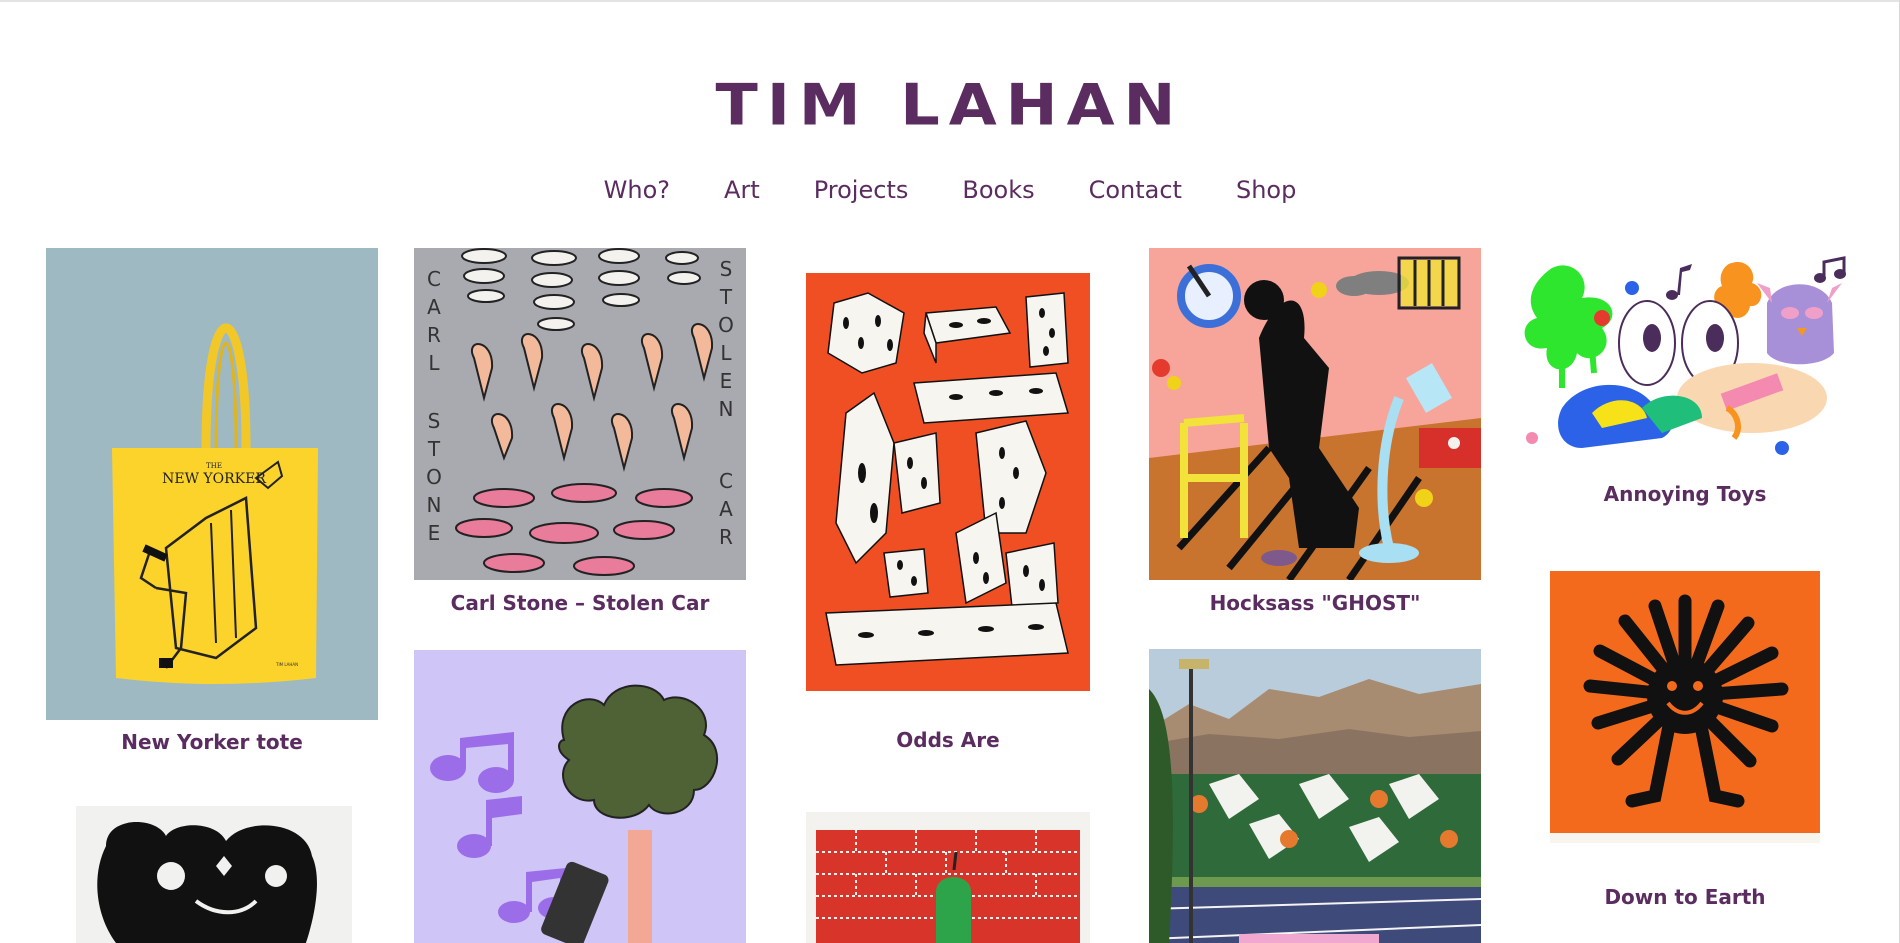 This screenshot has height=943, width=1900. What do you see at coordinates (286, 664) in the screenshot?
I see `tote-signature: TIM LAHAN` at bounding box center [286, 664].